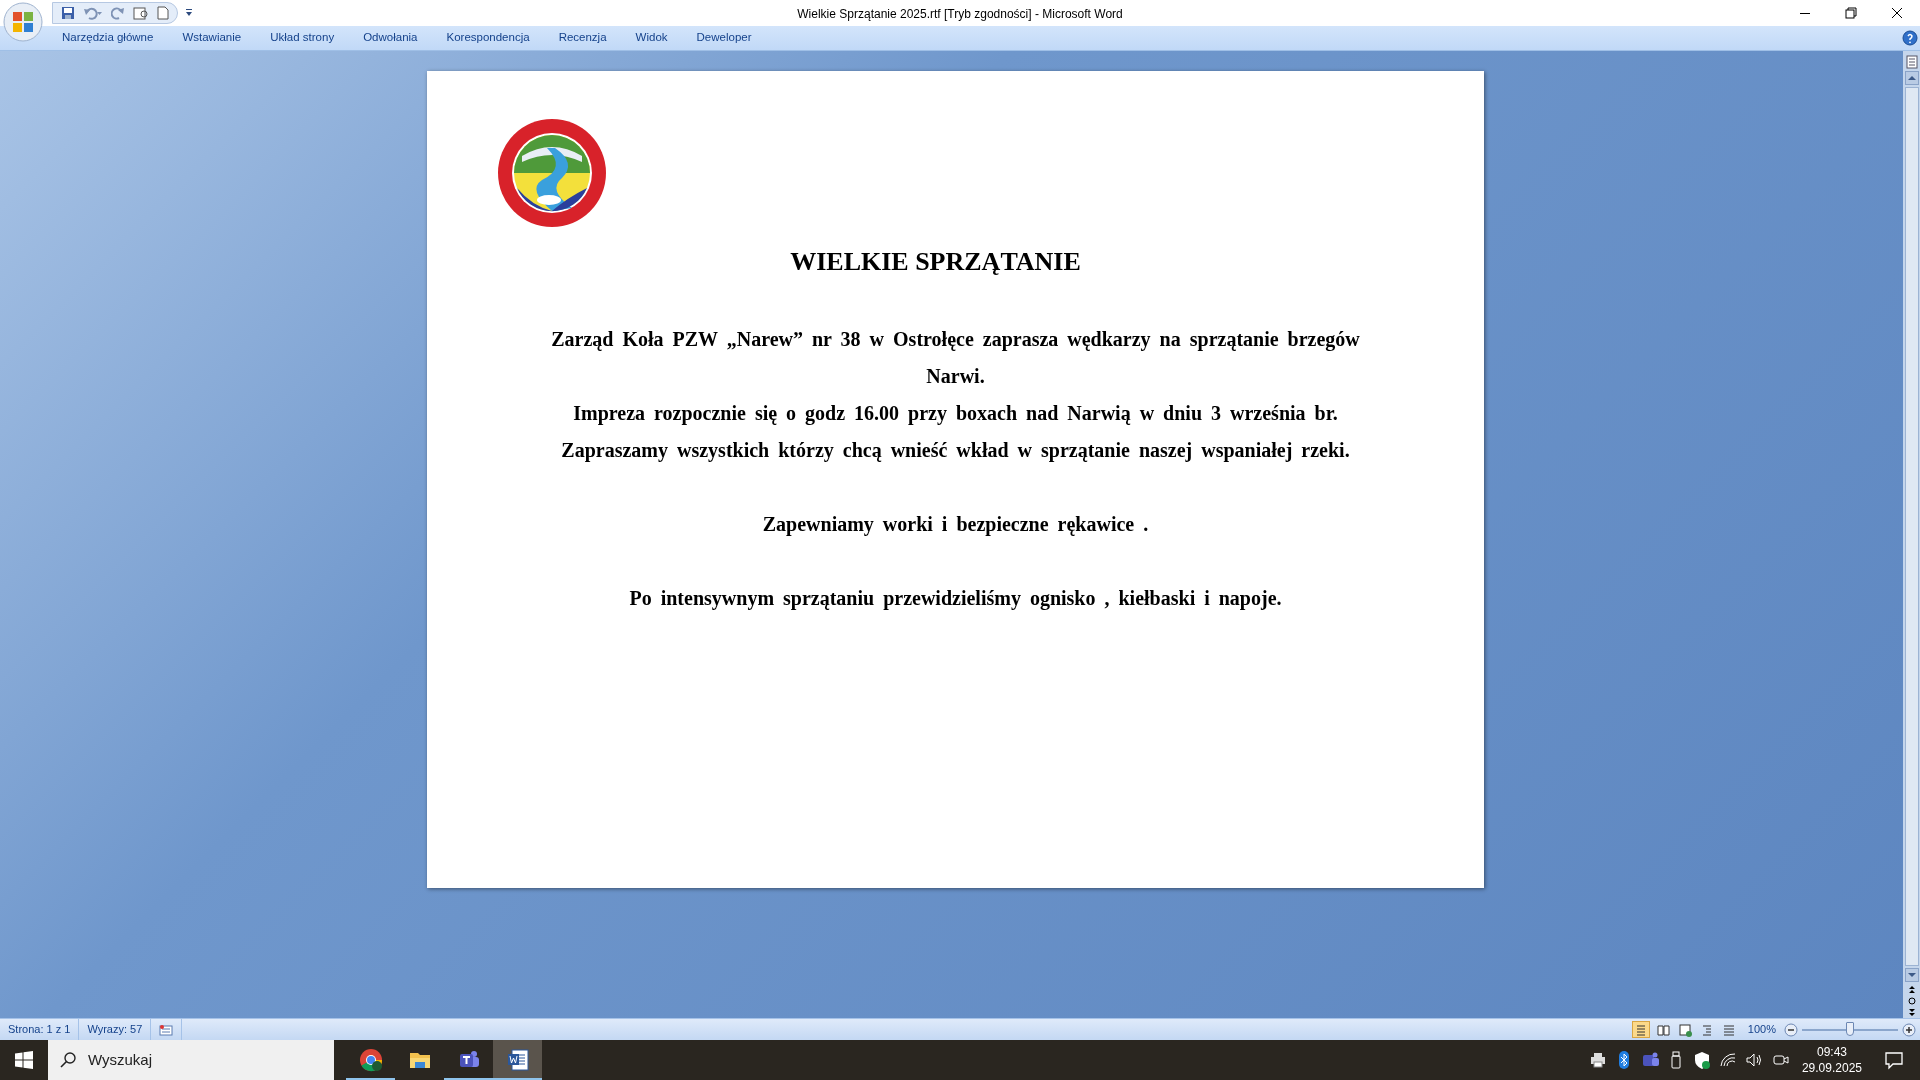  Describe the element at coordinates (1831, 1052) in the screenshot. I see `clock-time: 09:43` at that location.